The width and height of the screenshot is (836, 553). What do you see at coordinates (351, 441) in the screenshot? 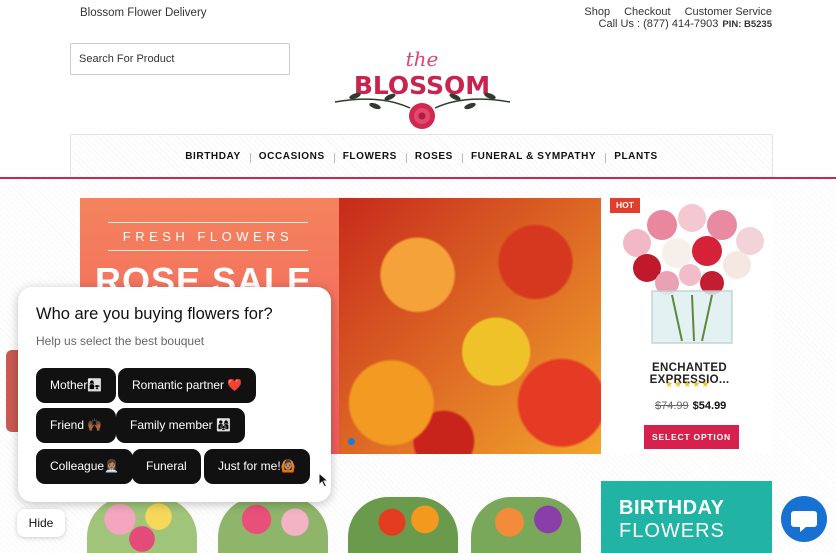
I see `carousel-dot` at bounding box center [351, 441].